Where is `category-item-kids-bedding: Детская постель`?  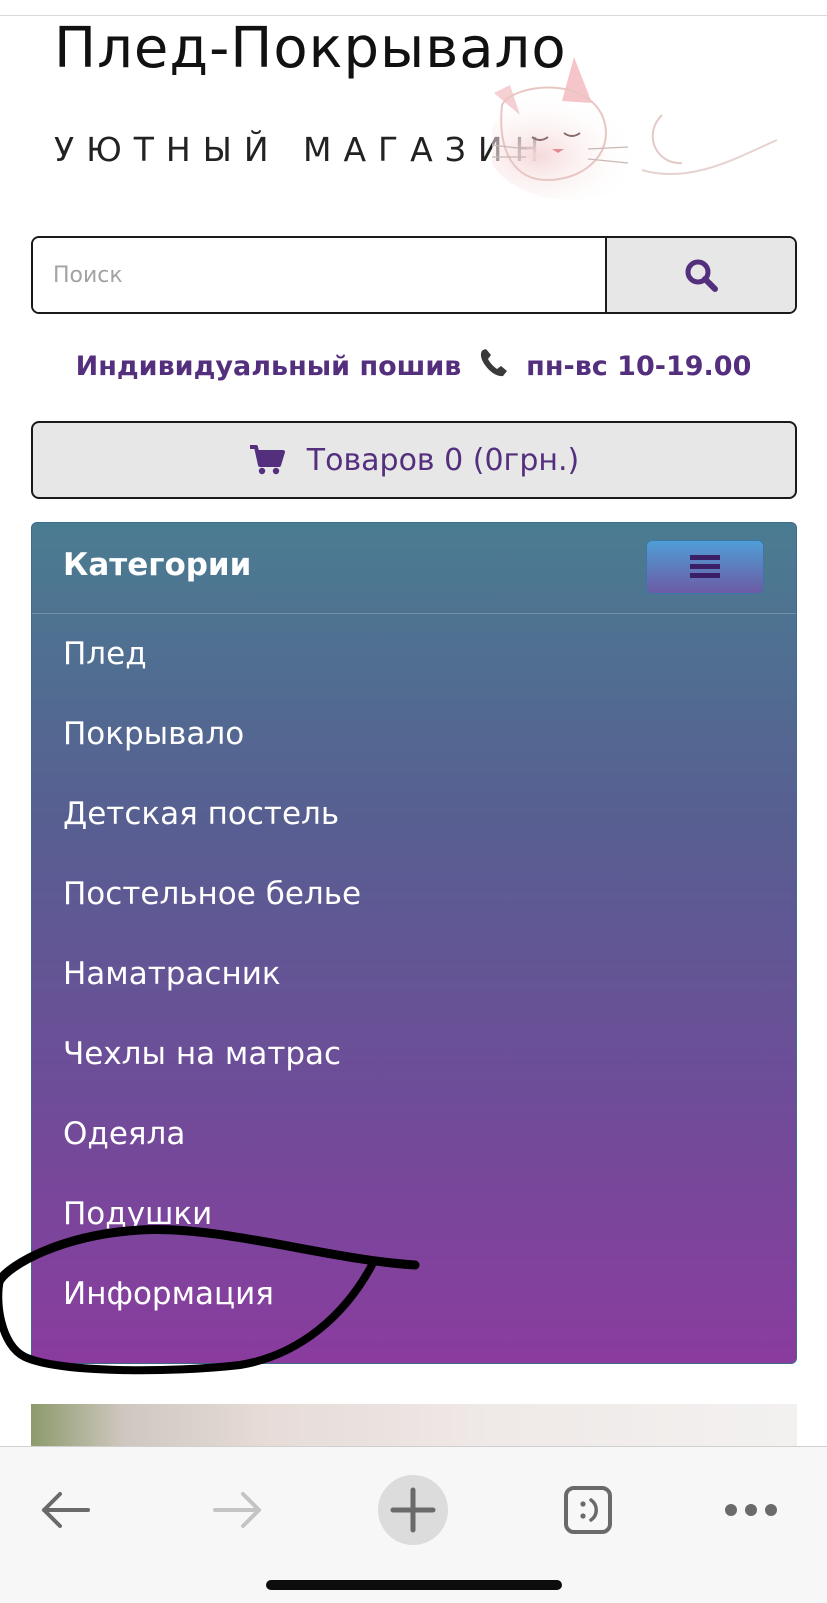 category-item-kids-bedding: Детская постель is located at coordinates (201, 814).